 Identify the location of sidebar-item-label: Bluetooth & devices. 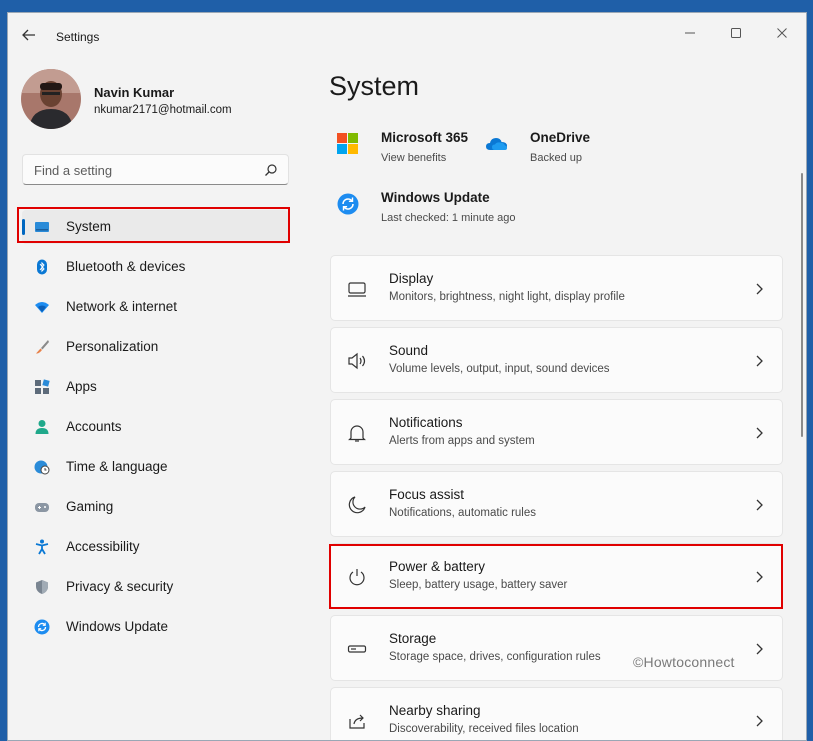
(126, 266).